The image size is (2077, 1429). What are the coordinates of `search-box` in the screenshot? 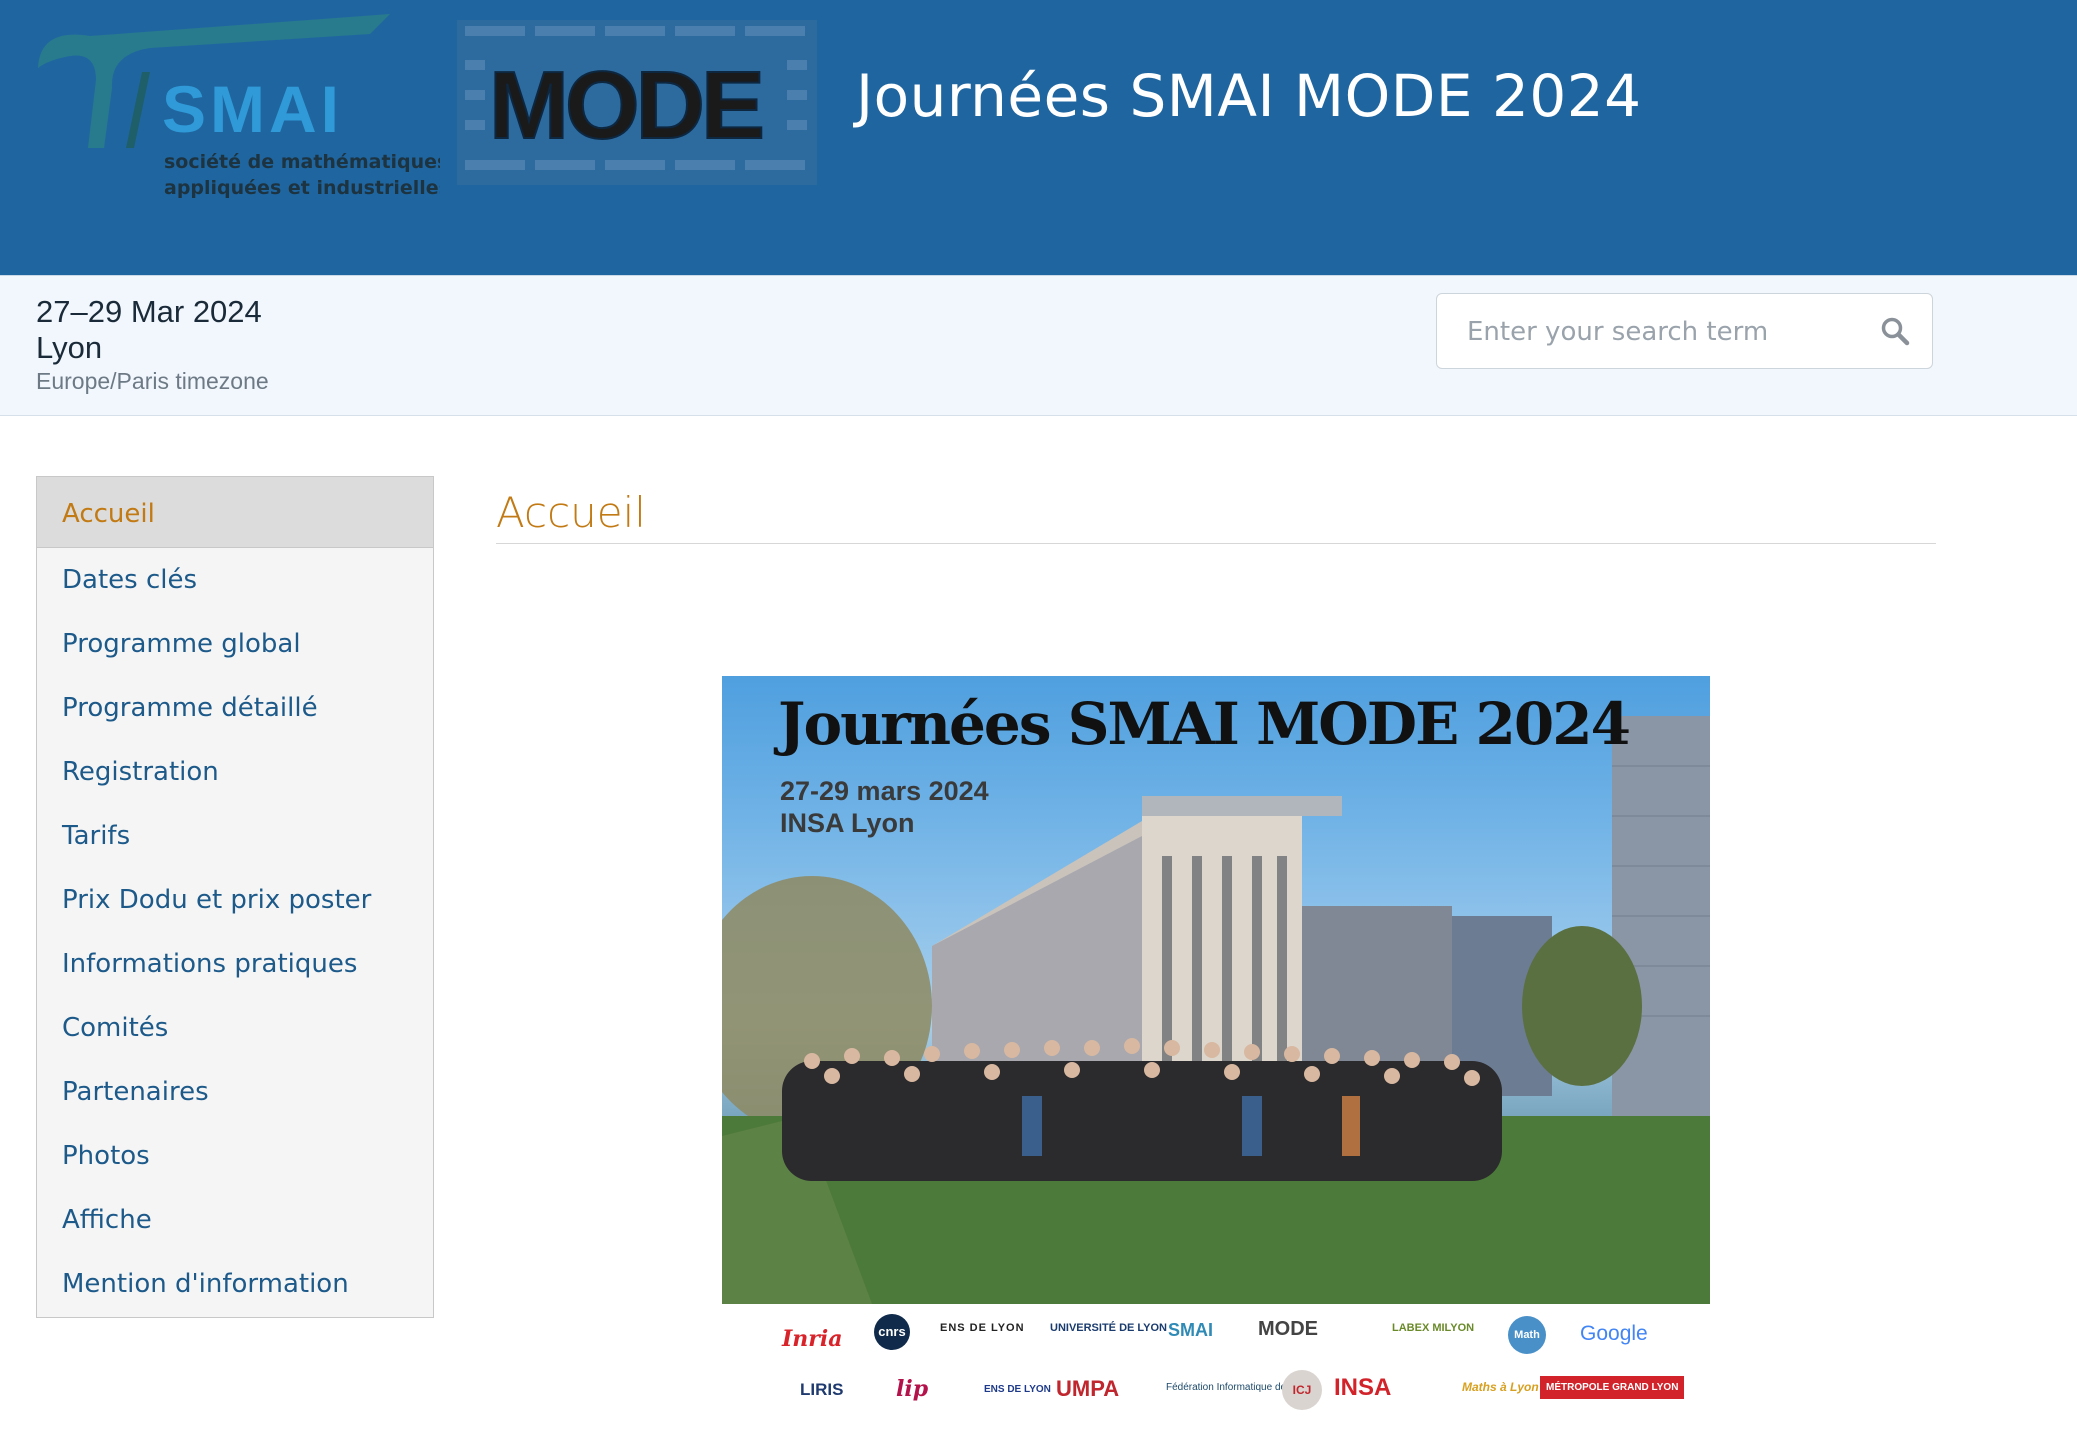 It's located at (1684, 331).